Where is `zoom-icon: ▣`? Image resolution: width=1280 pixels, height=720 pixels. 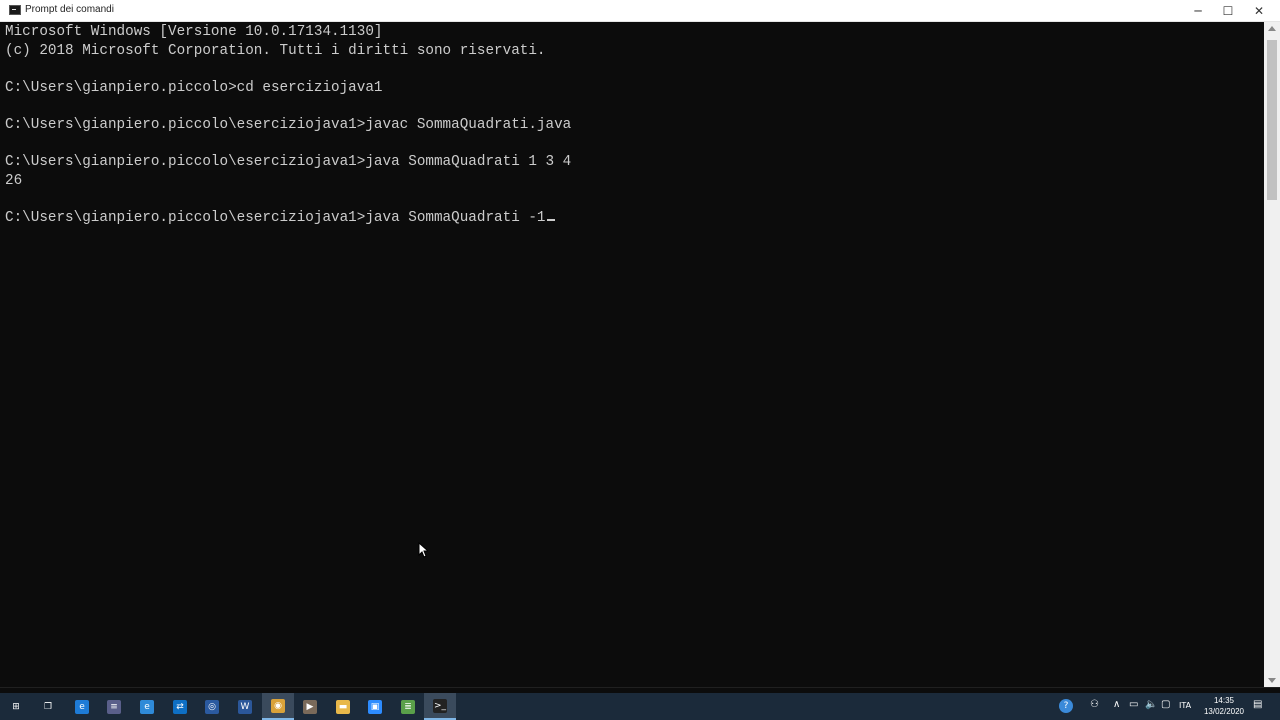
zoom-icon: ▣ is located at coordinates (375, 706).